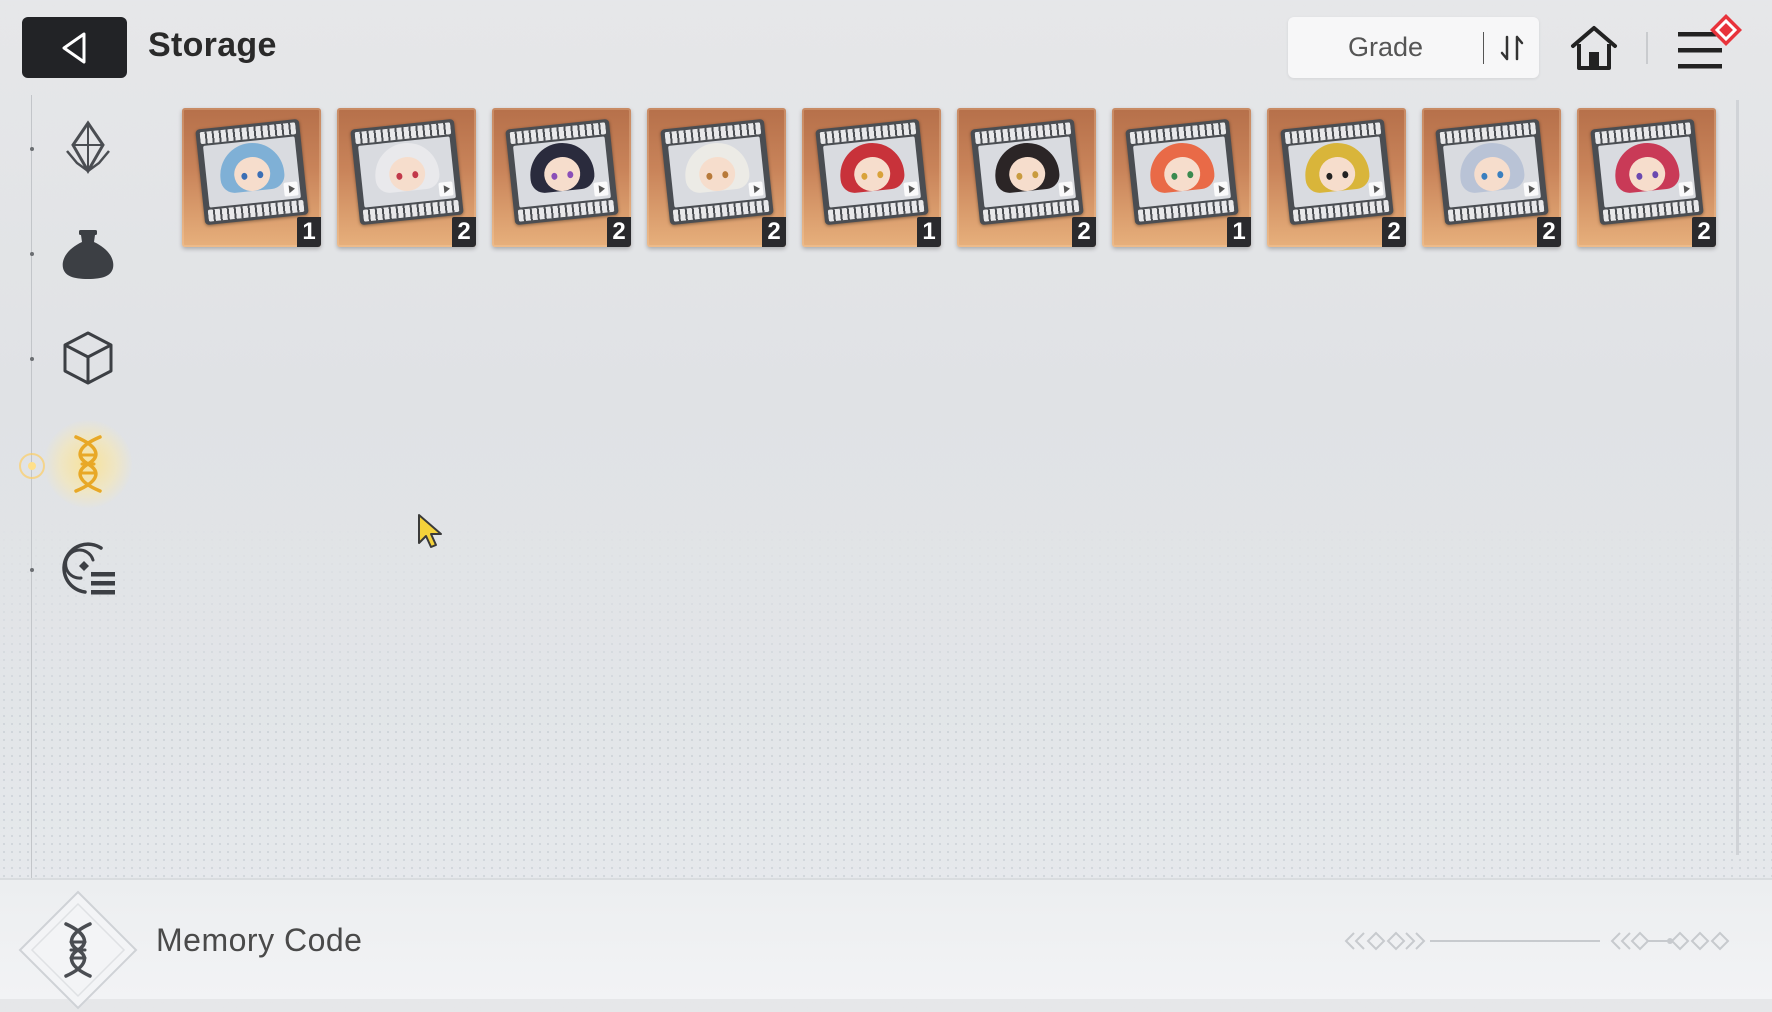 This screenshot has height=1012, width=1772. I want to click on menu-button, so click(1707, 46).